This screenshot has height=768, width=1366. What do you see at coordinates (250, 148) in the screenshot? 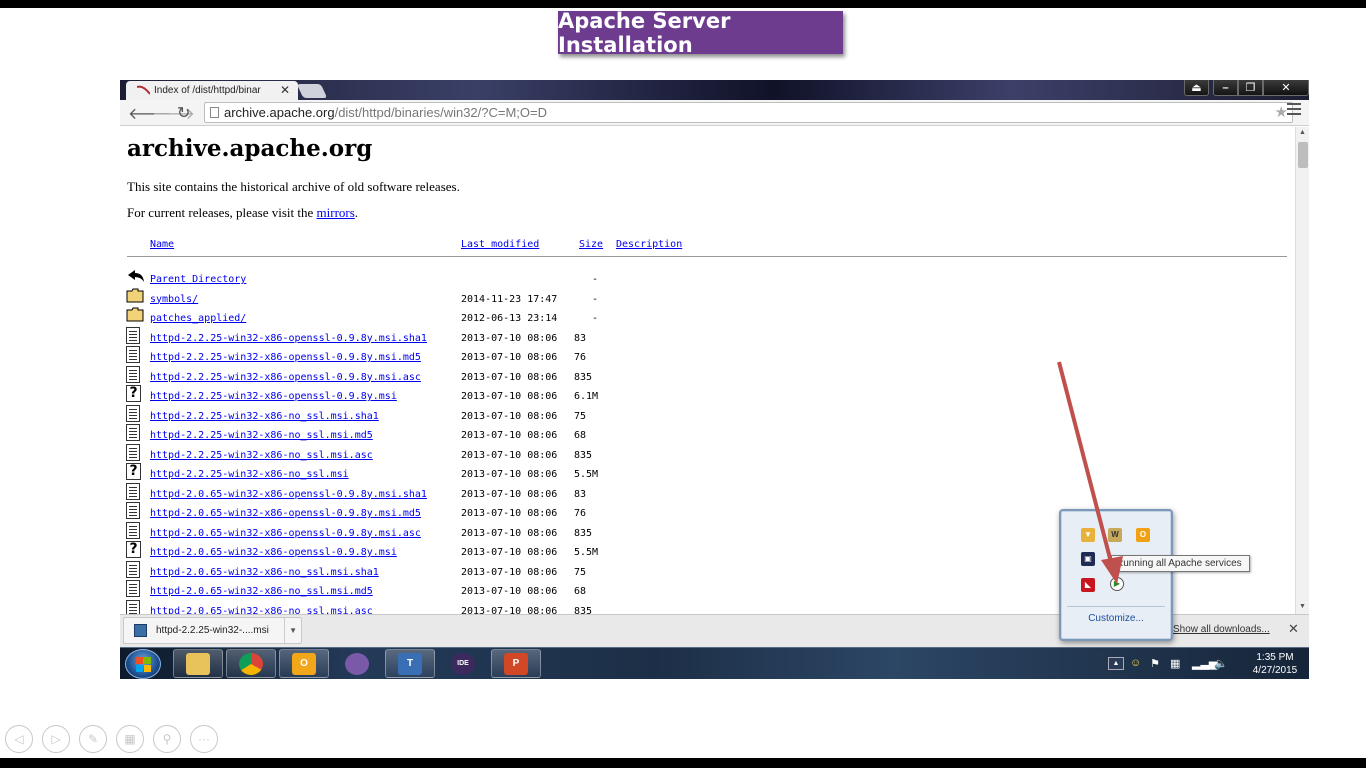
I see `page-heading: archive.apache.org` at bounding box center [250, 148].